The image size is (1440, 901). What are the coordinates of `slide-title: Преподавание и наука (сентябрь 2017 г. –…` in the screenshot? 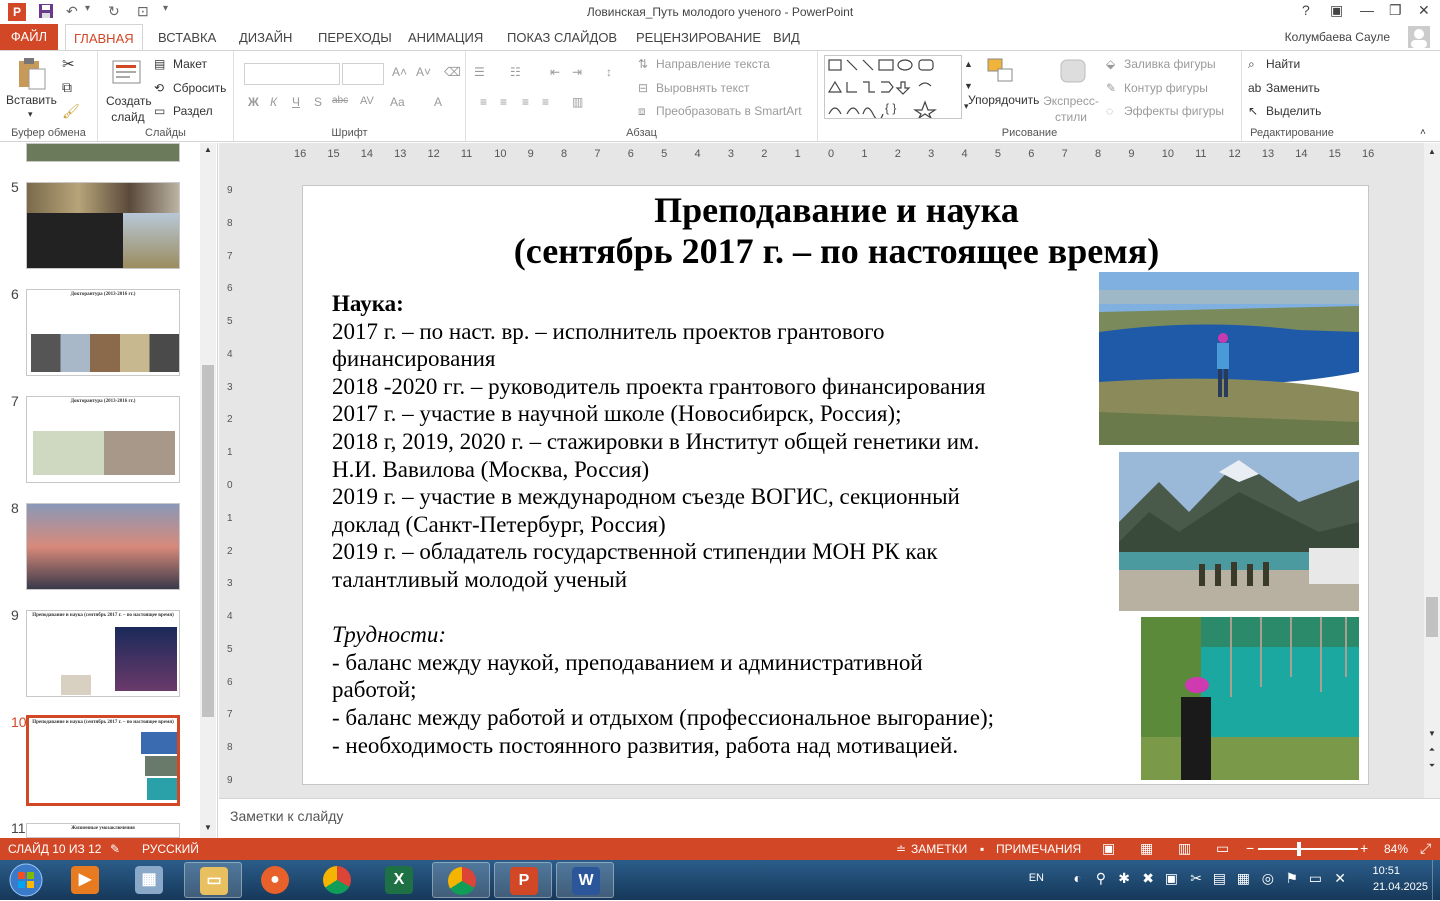 It's located at (836, 231).